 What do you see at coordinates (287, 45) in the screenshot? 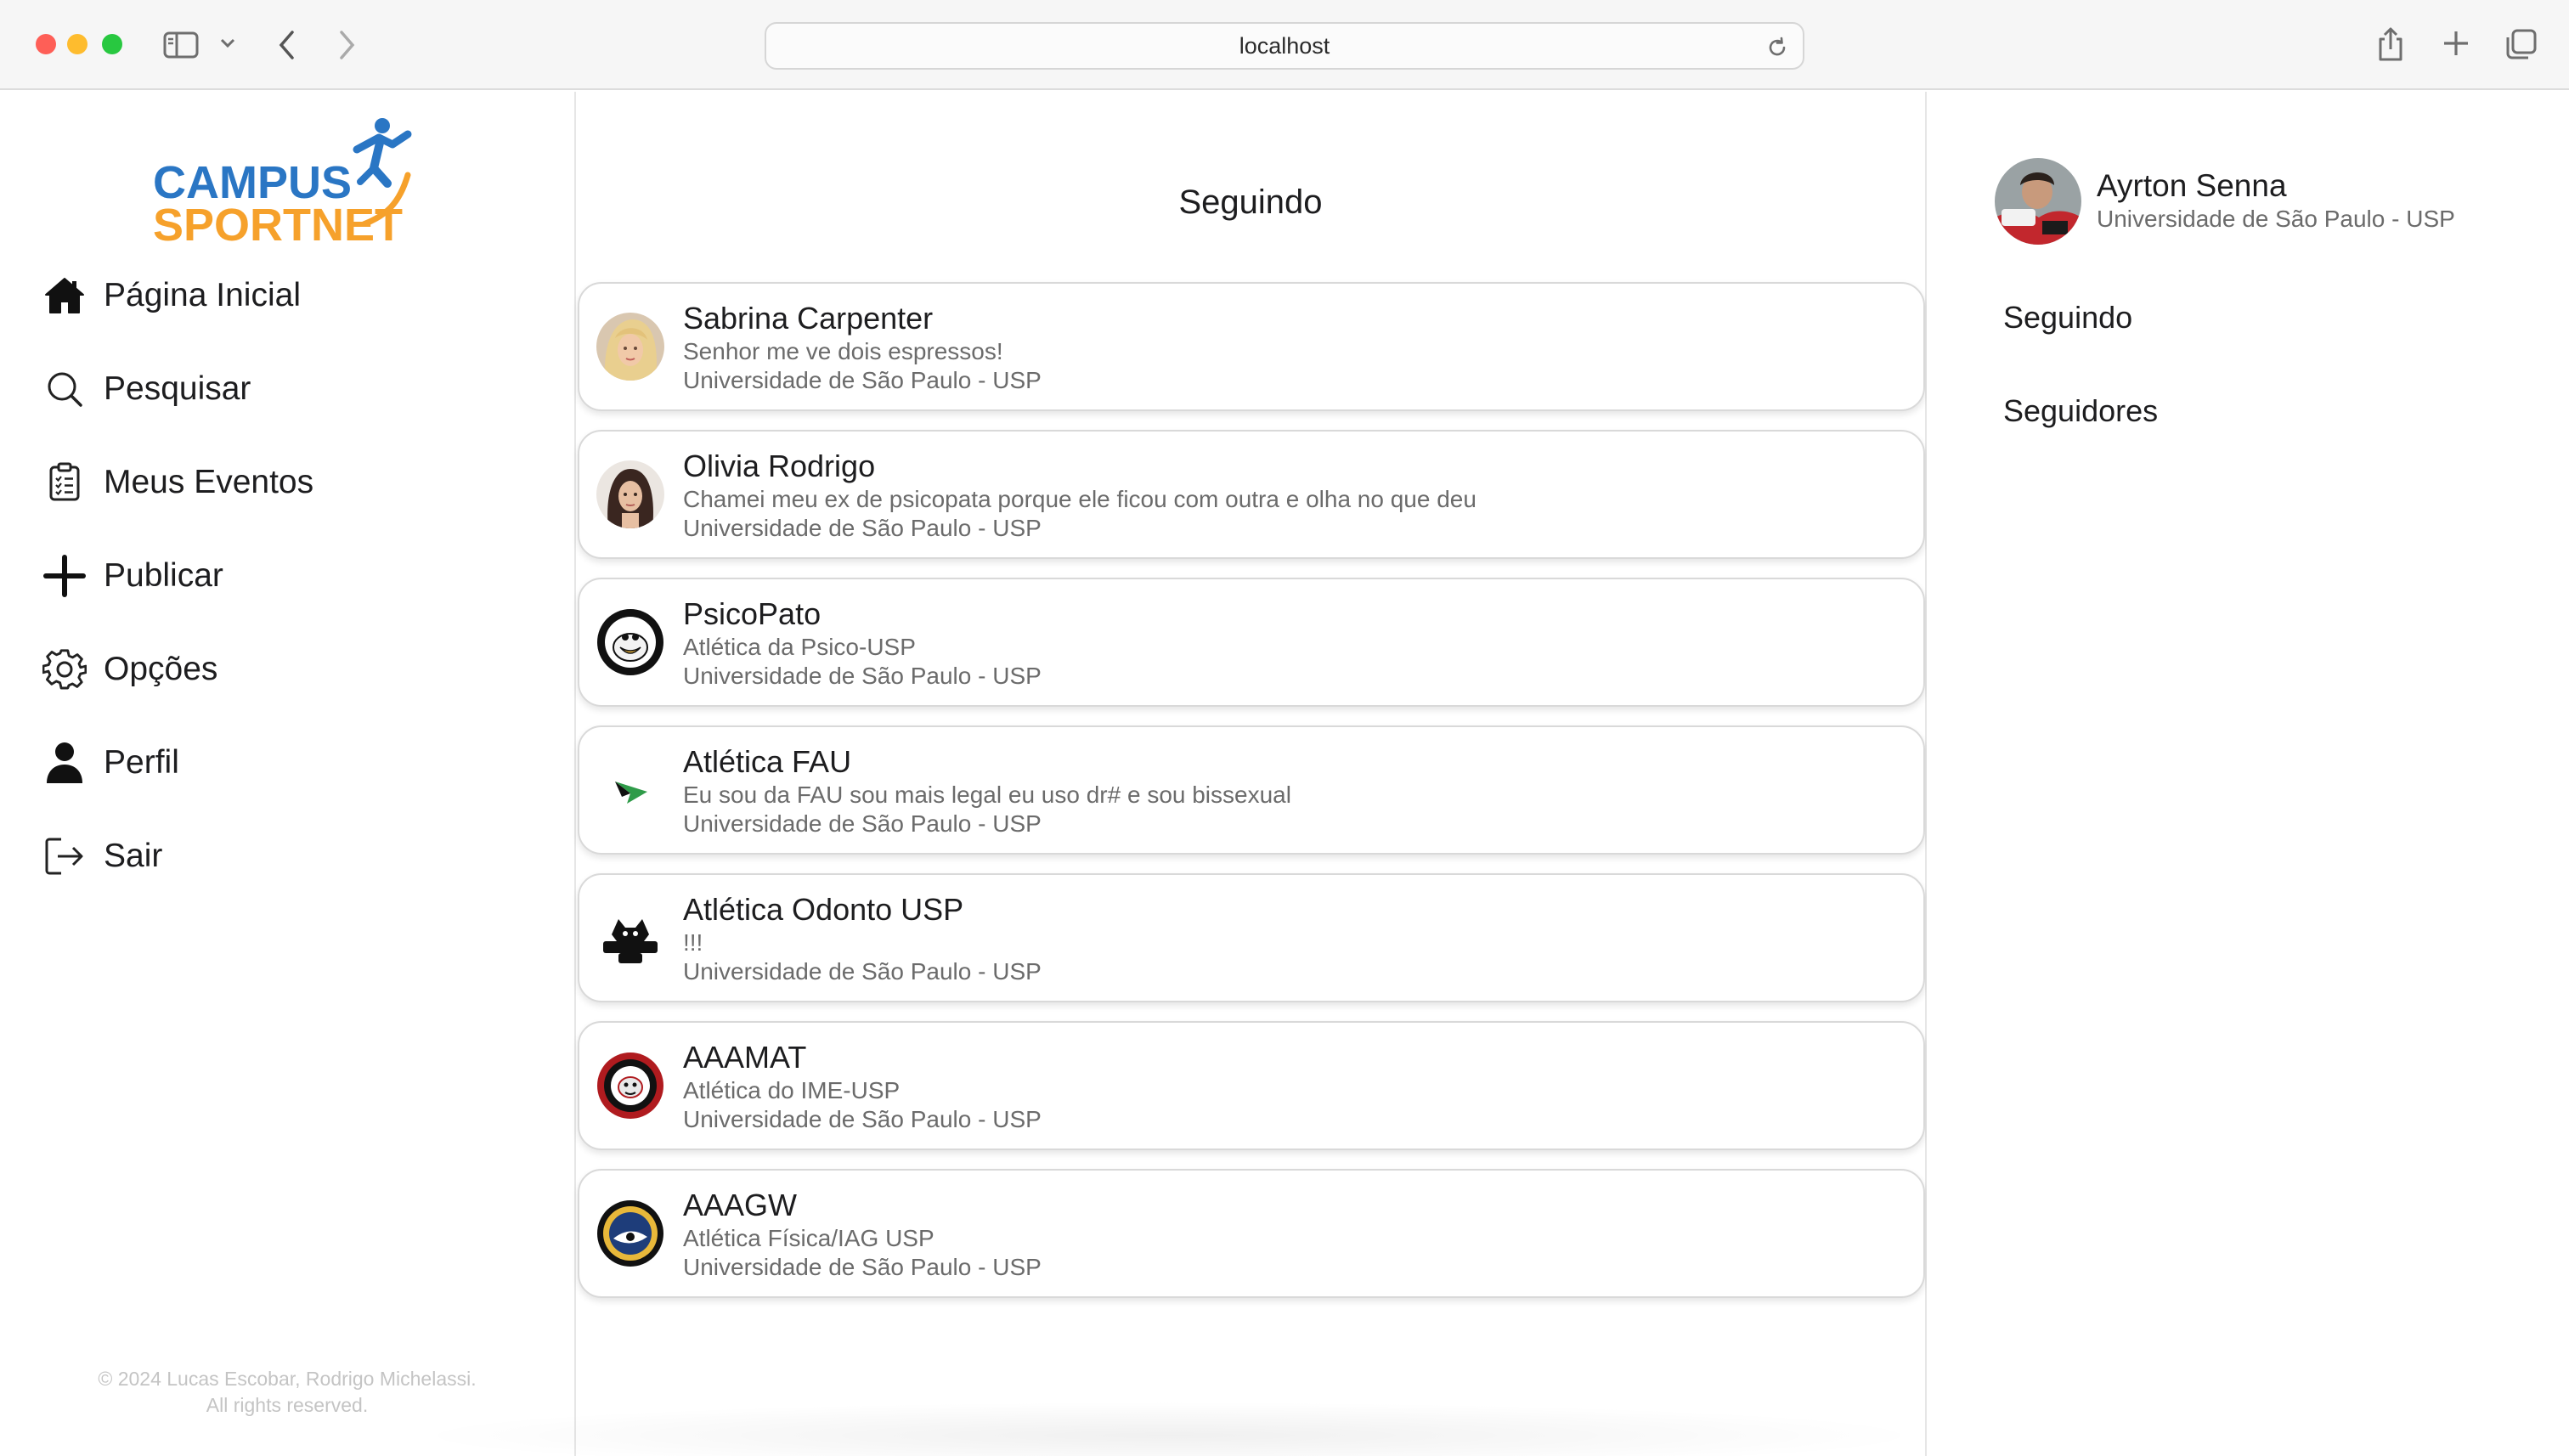
I see `back-icon` at bounding box center [287, 45].